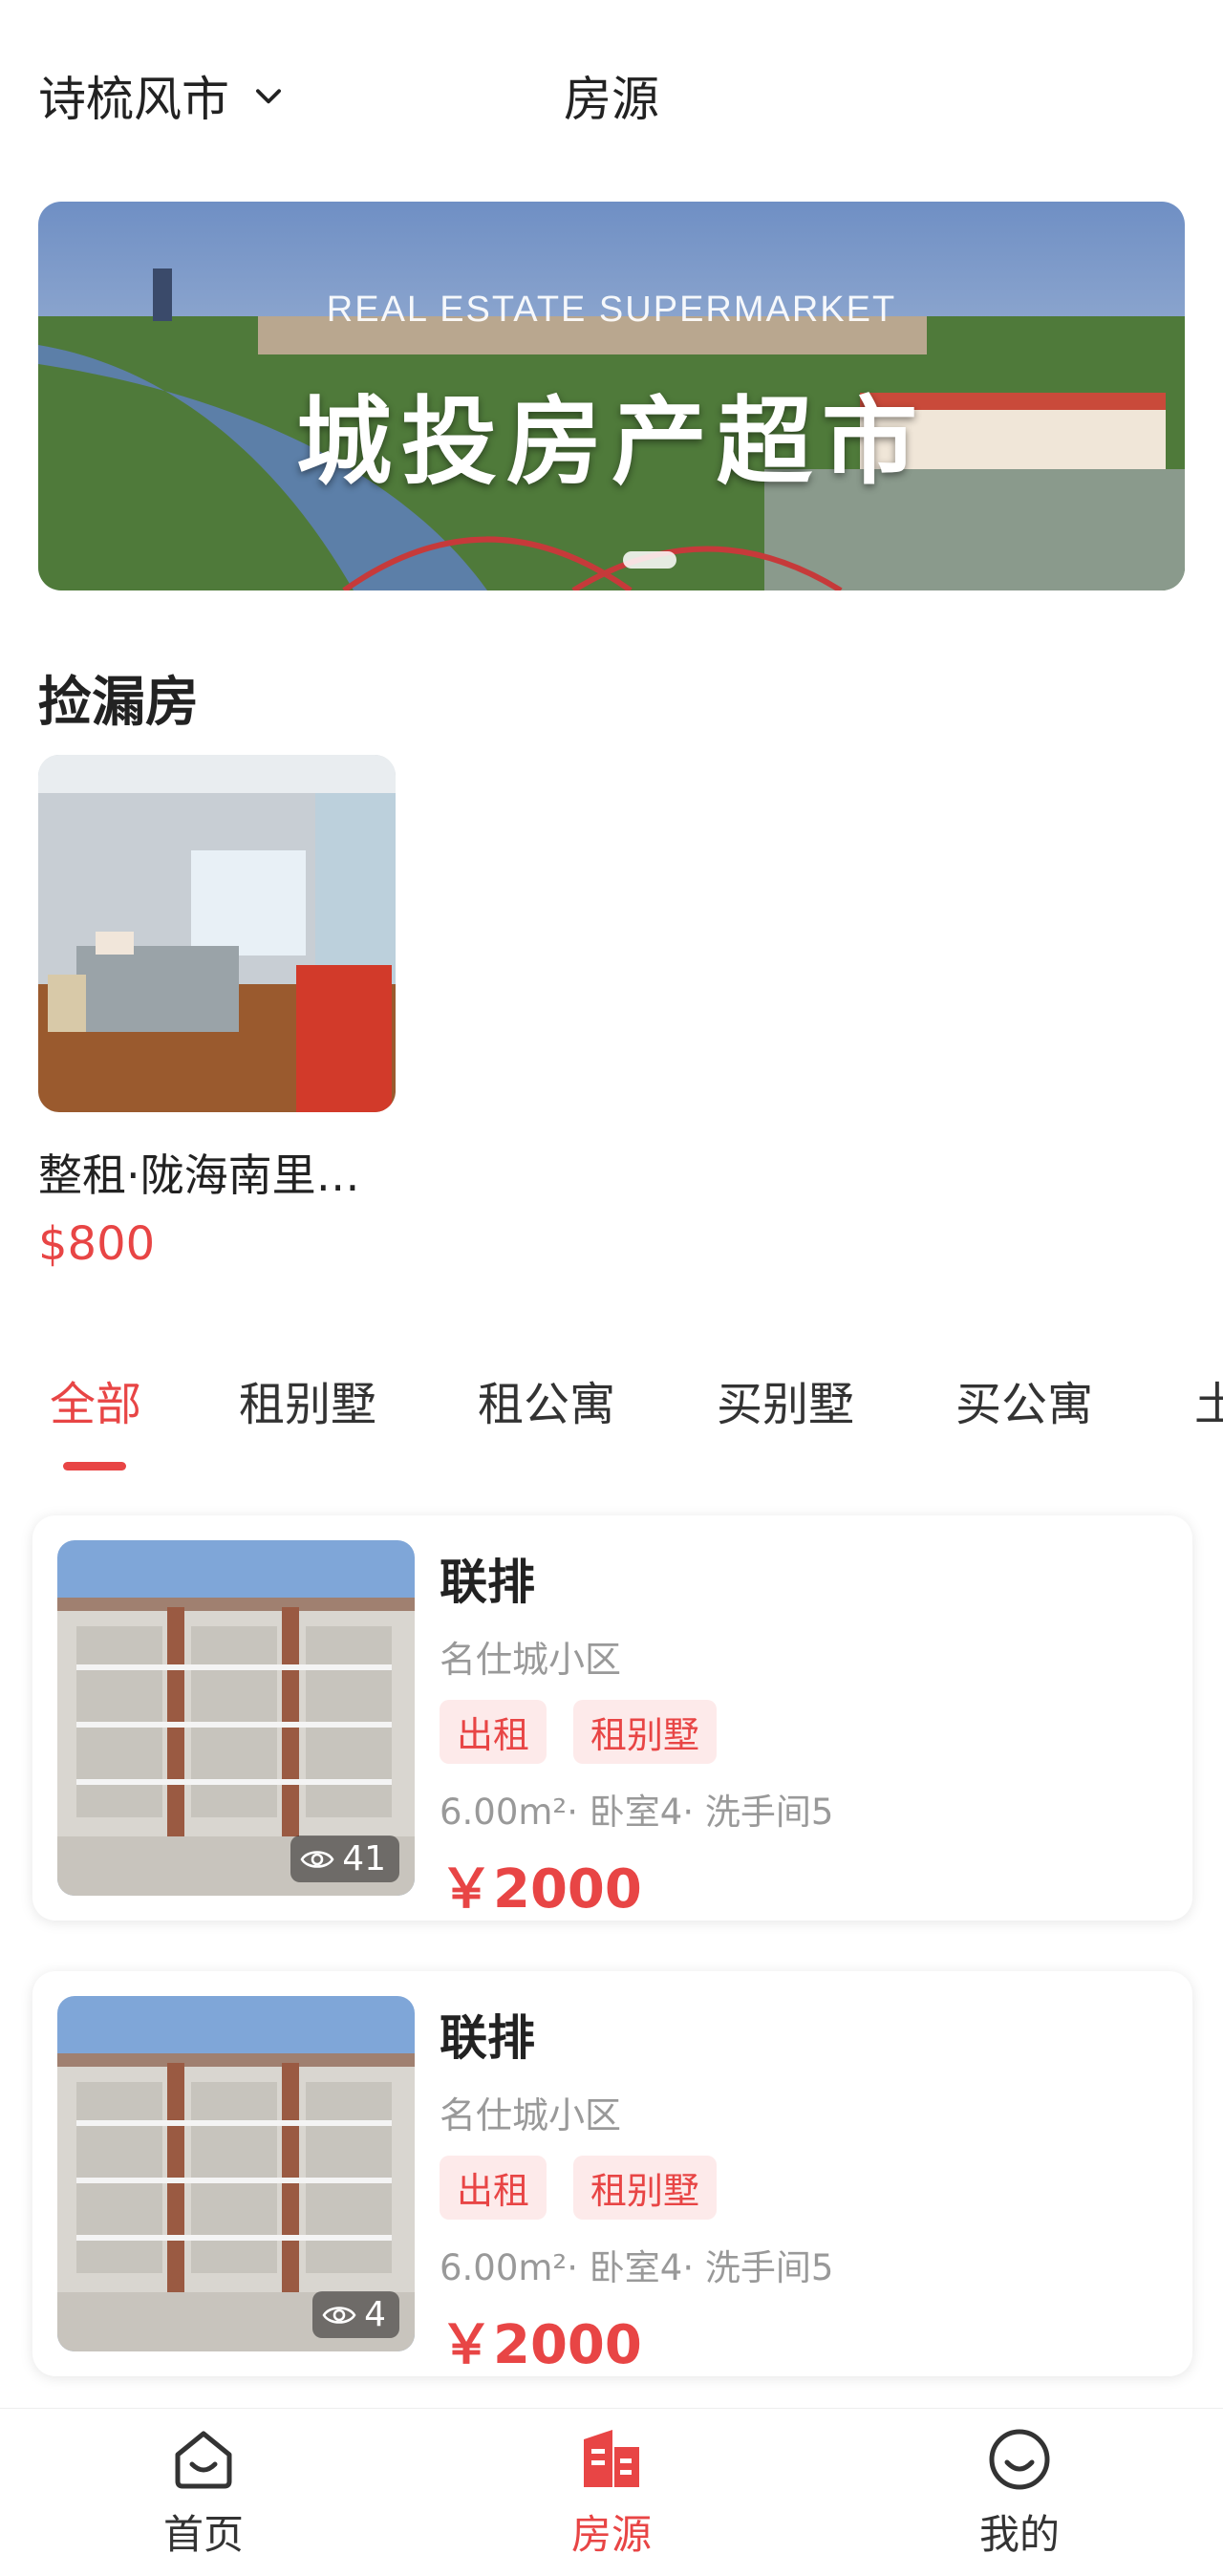 This screenshot has height=2576, width=1223. I want to click on nav-listings: 房源, so click(611, 2485).